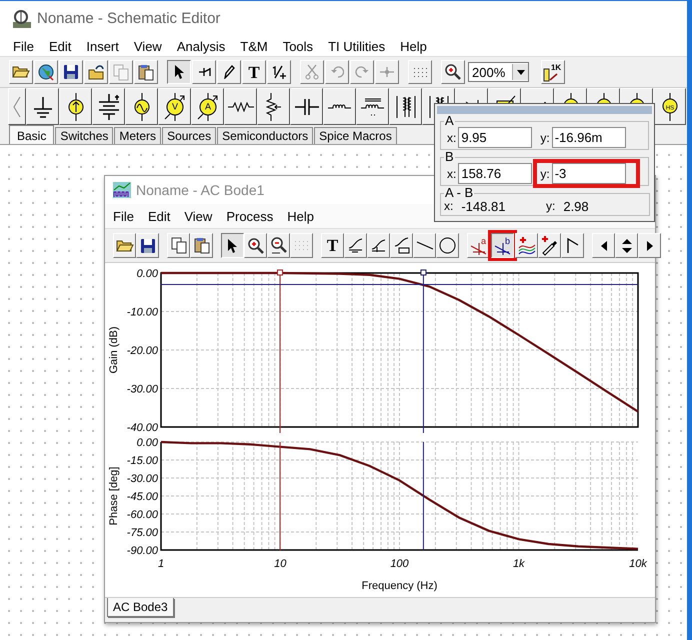  Describe the element at coordinates (161, 564) in the screenshot. I see `tick-label: 1` at that location.